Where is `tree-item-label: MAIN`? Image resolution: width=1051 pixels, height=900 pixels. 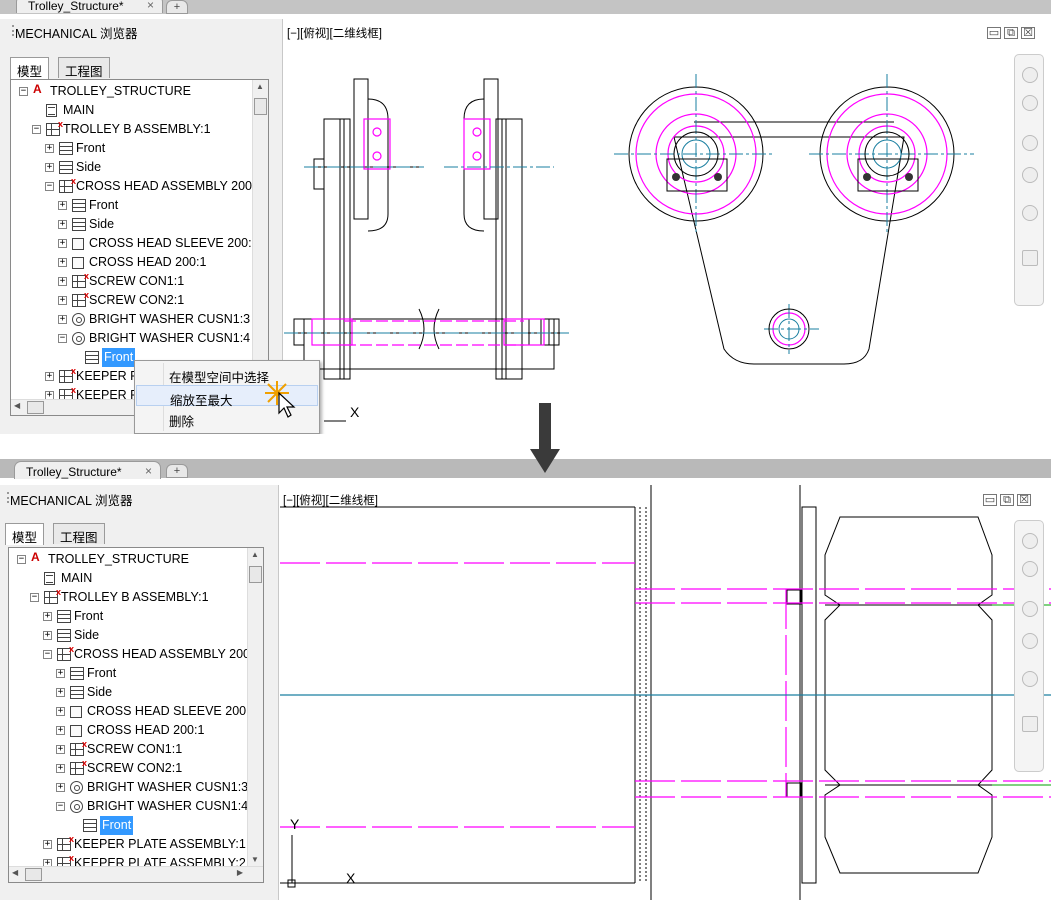
tree-item-label: MAIN is located at coordinates (77, 578).